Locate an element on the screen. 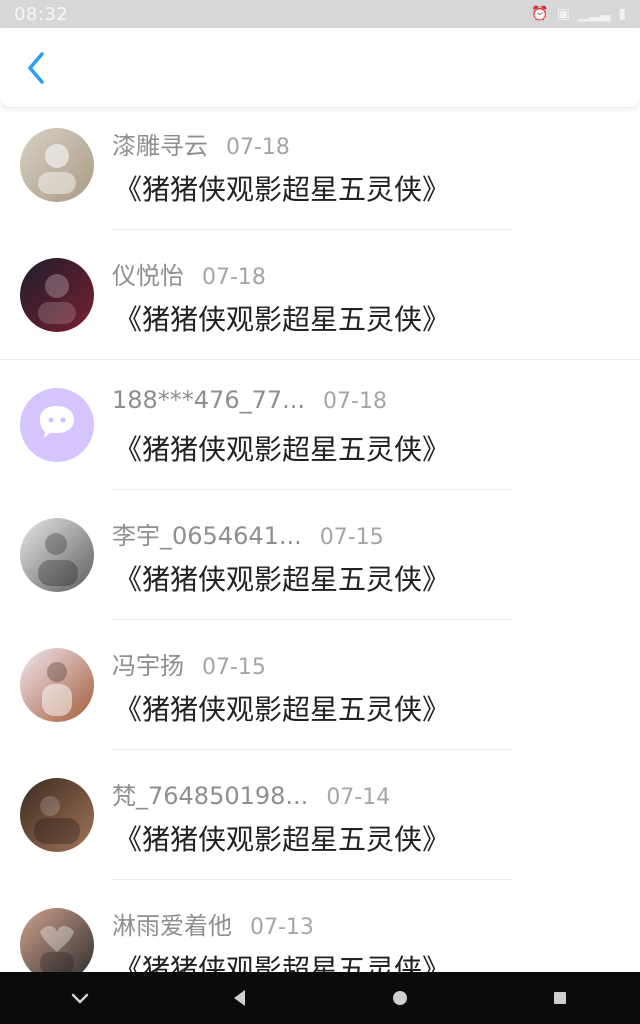  date: 07-14 is located at coordinates (358, 797).